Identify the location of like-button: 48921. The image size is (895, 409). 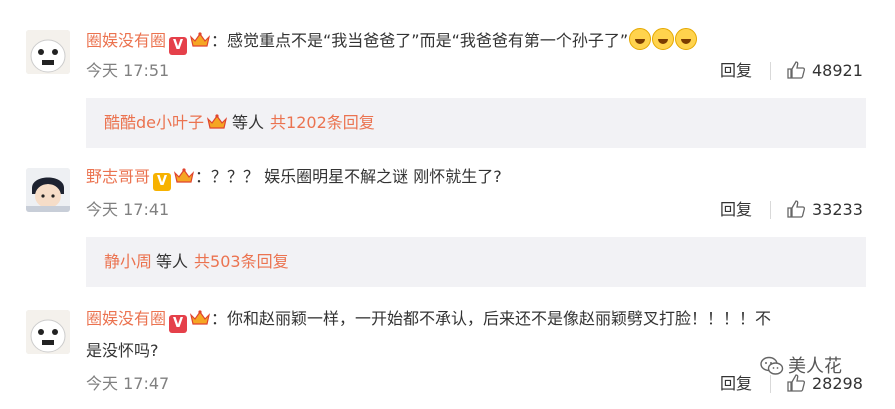
(824, 71).